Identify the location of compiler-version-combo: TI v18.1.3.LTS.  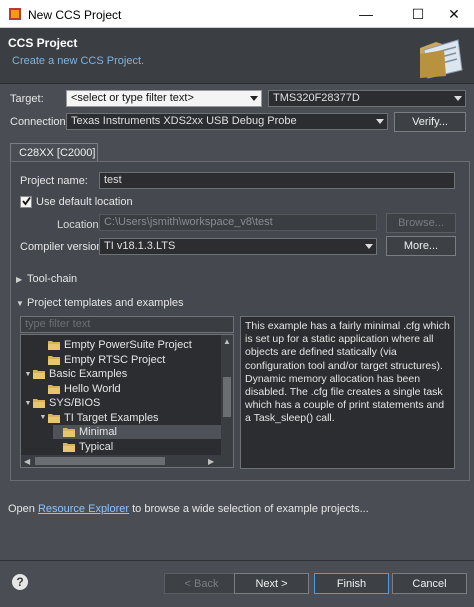
(238, 246).